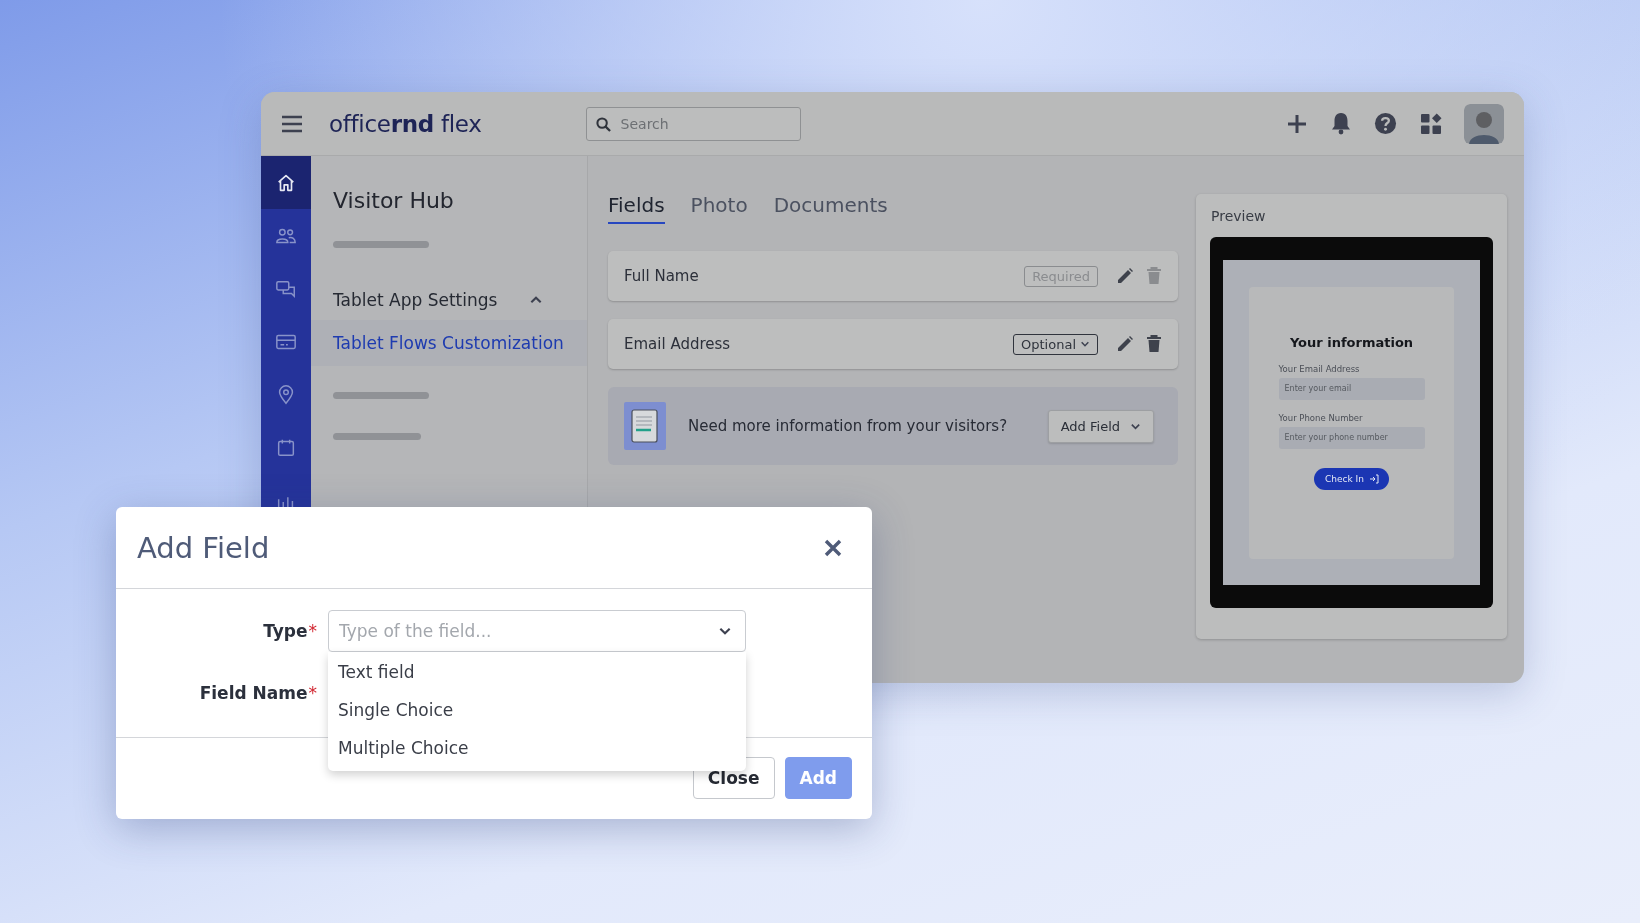 Image resolution: width=1640 pixels, height=923 pixels. I want to click on form-label: Type, so click(285, 631).